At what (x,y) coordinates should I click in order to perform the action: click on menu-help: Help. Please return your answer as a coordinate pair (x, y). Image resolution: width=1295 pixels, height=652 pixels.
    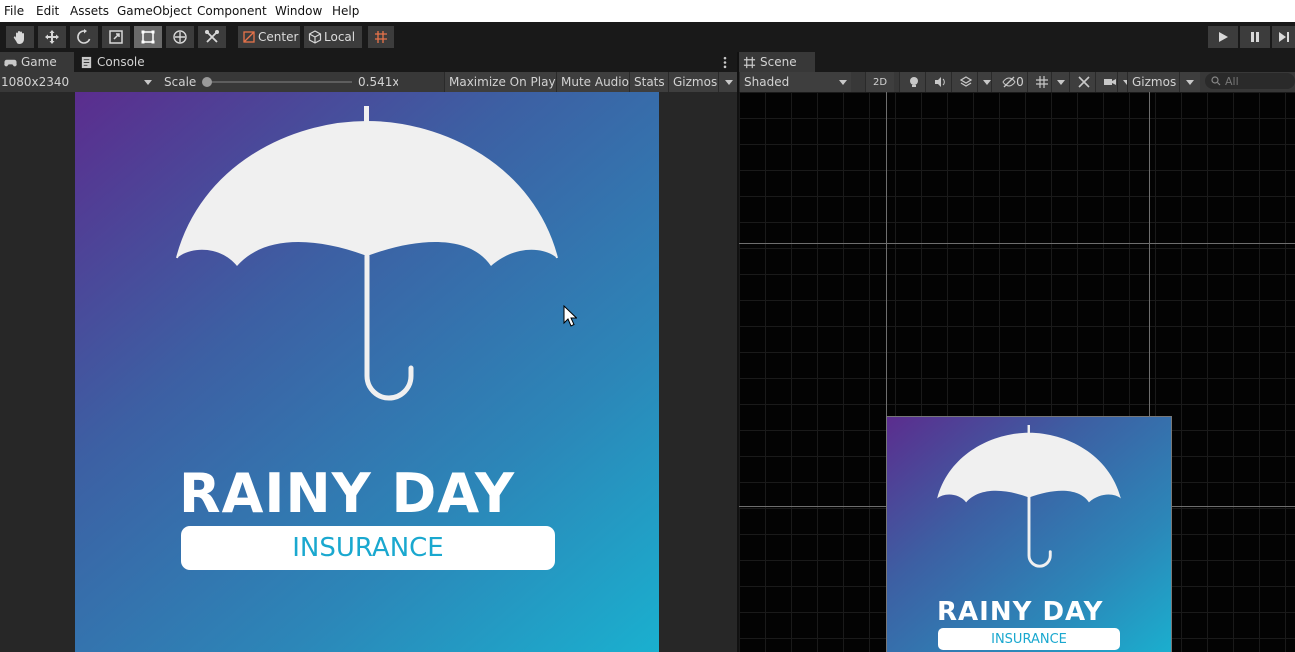
    Looking at the image, I should click on (345, 11).